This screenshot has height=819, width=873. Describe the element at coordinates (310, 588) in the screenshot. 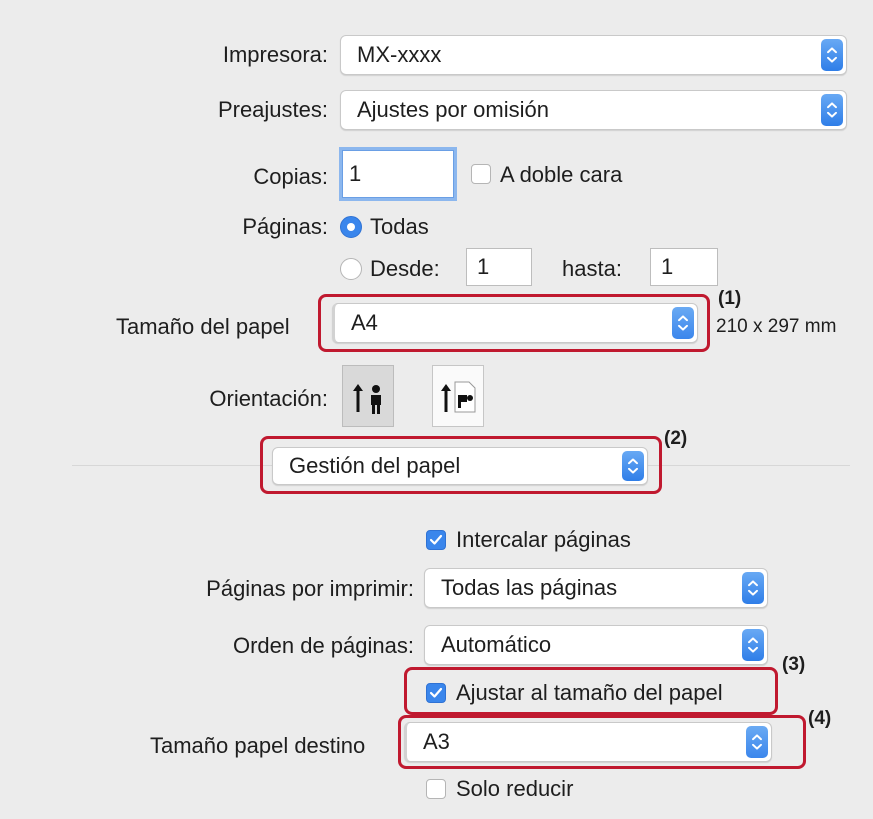

I see `pages-to-print-label: Páginas por imprimir:` at that location.